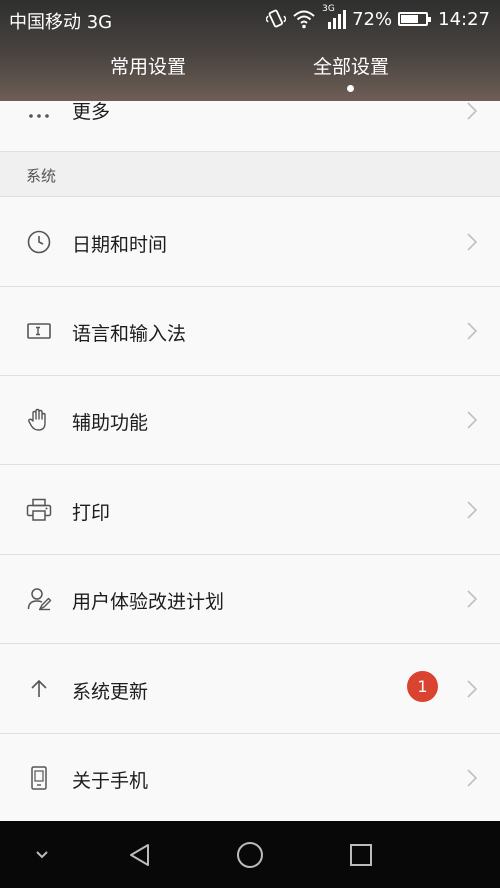 This screenshot has width=500, height=888. I want to click on settings-item-more: 更多, so click(250, 126).